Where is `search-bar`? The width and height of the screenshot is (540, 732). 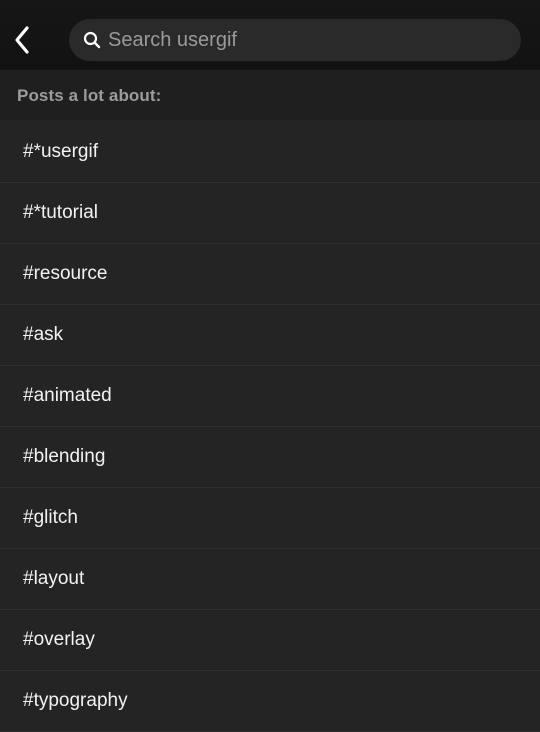 search-bar is located at coordinates (295, 40).